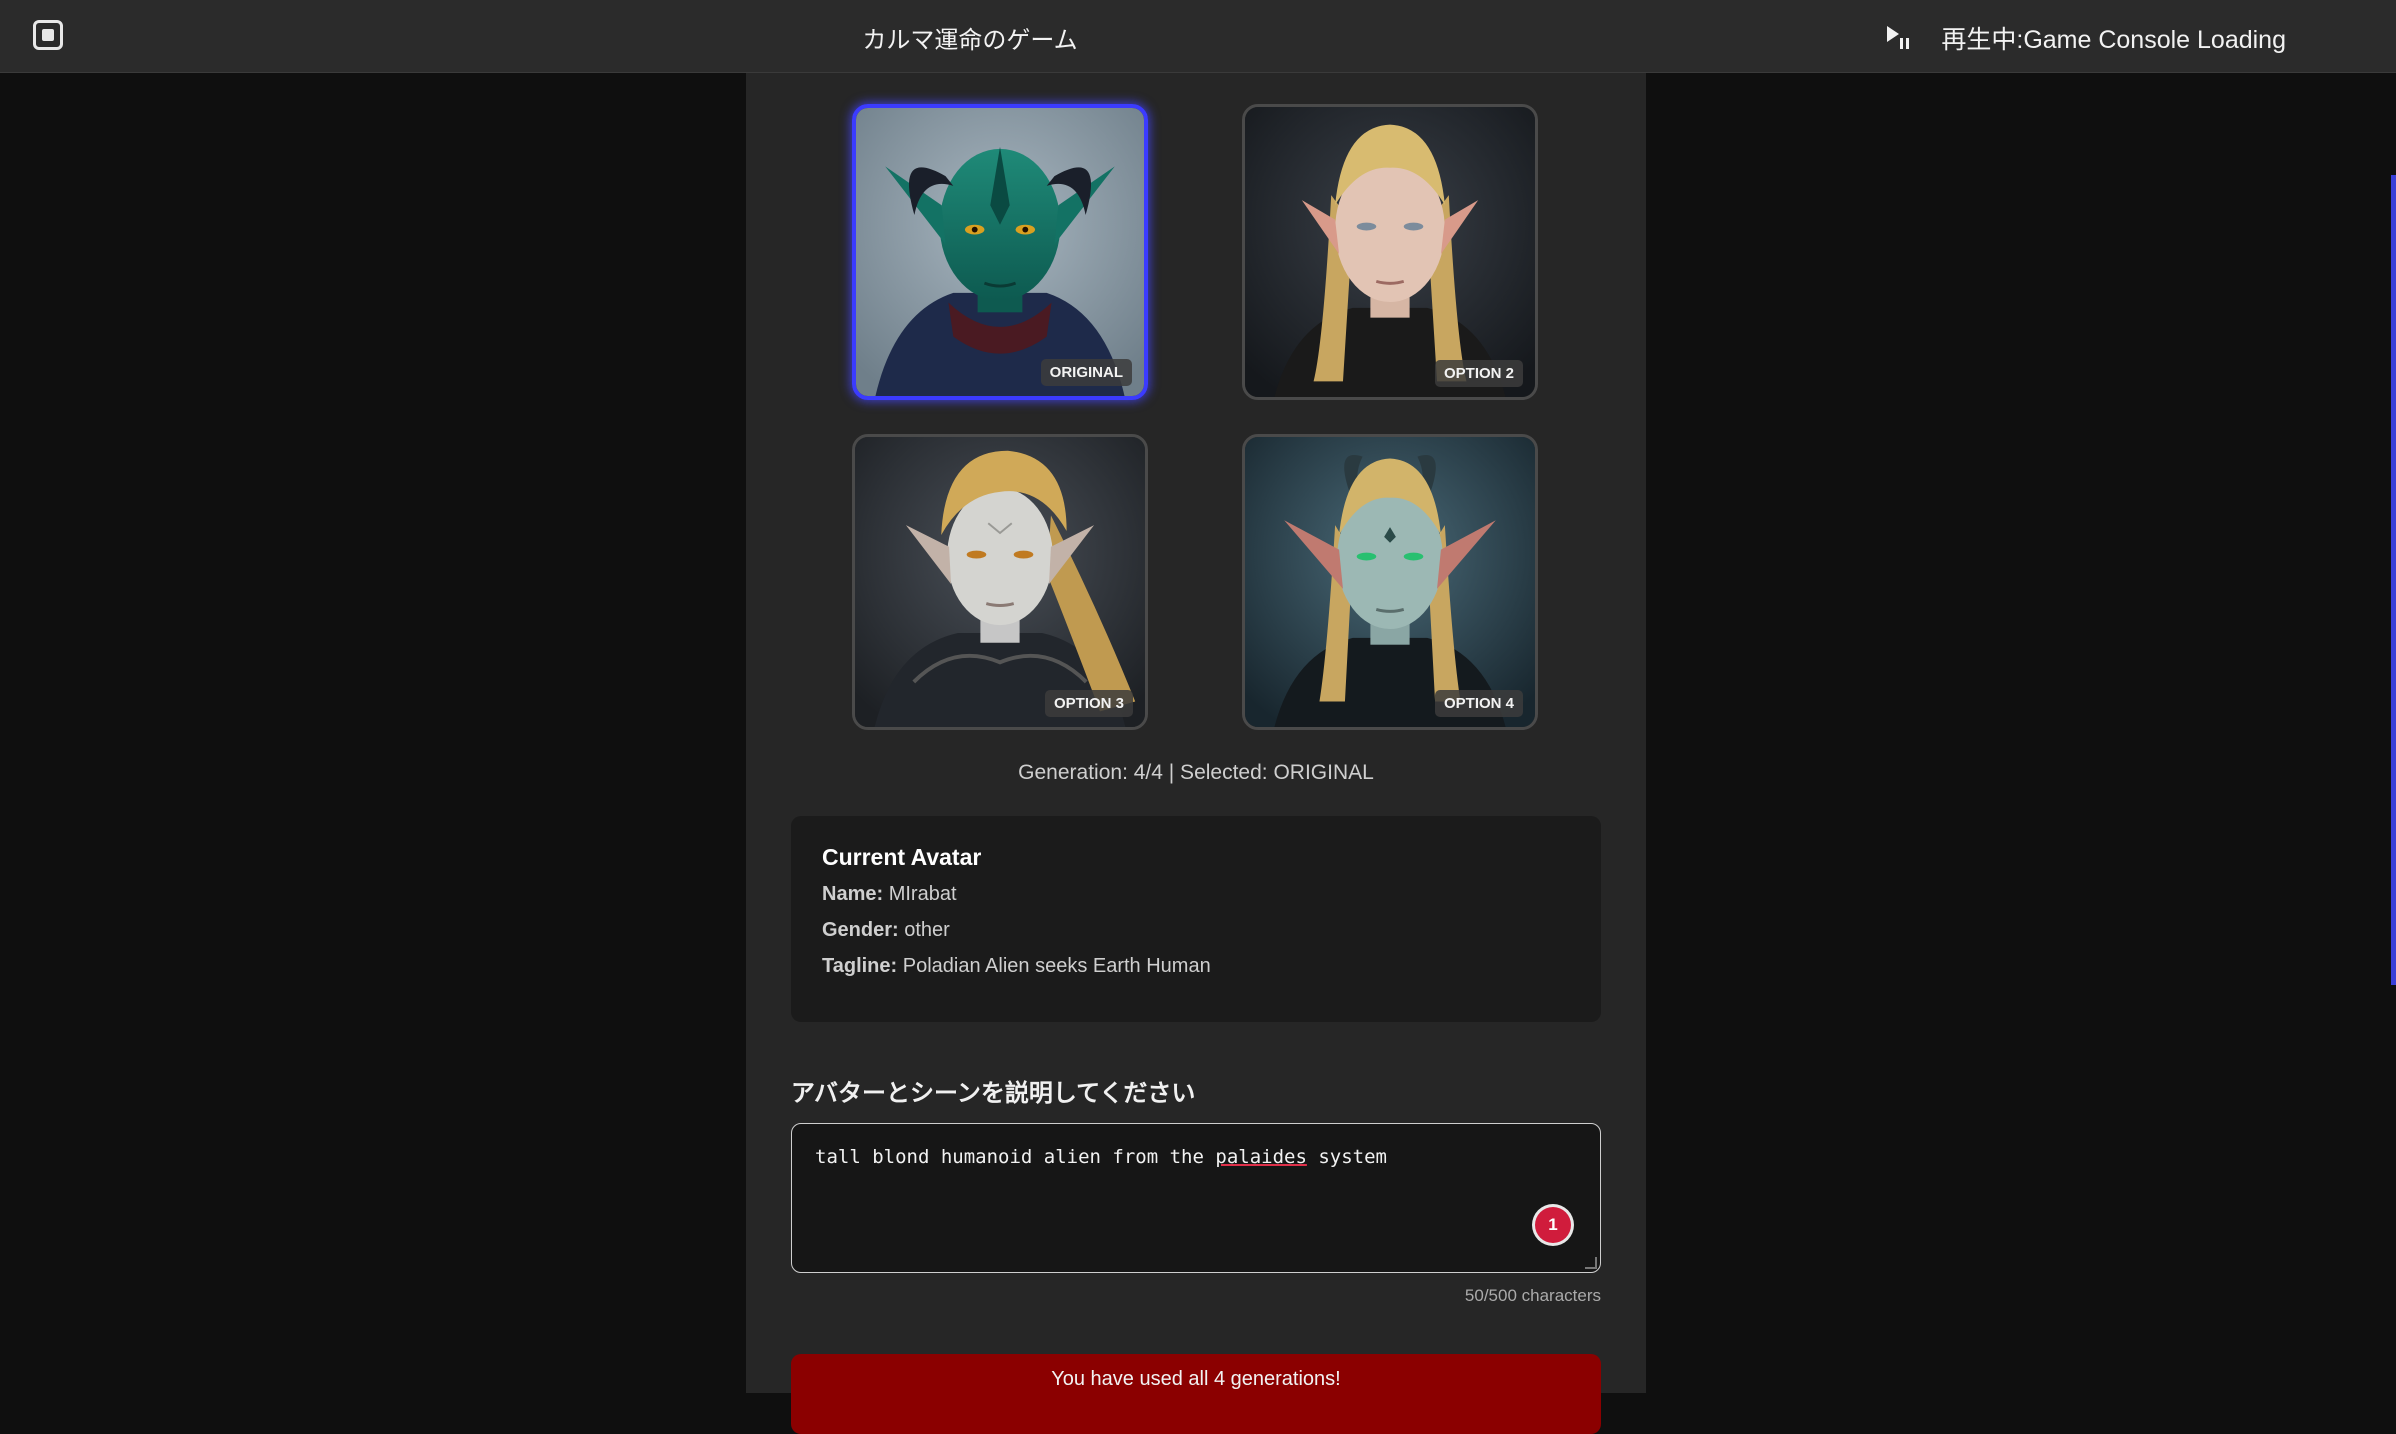 This screenshot has width=2396, height=1434. I want to click on avatar-label: OPTION 3, so click(1088, 703).